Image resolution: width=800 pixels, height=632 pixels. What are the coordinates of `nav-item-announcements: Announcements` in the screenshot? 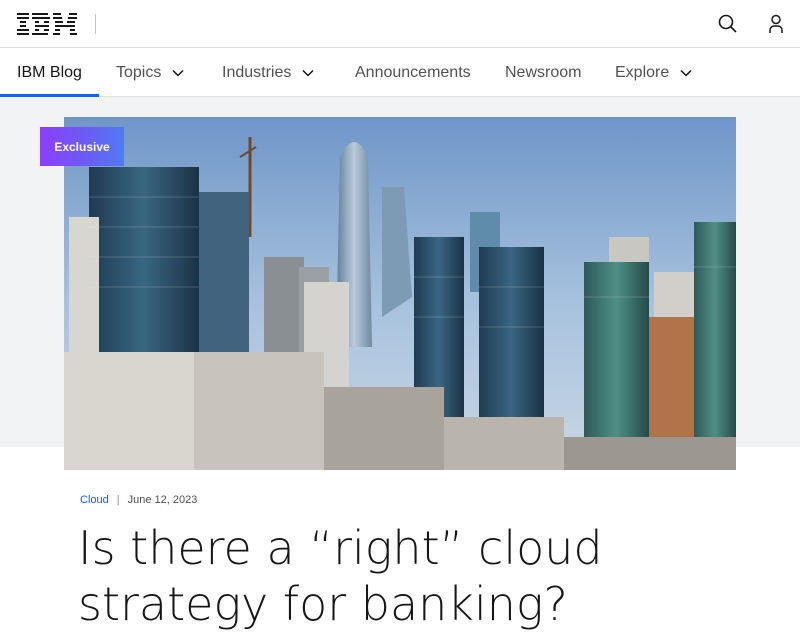 It's located at (413, 72).